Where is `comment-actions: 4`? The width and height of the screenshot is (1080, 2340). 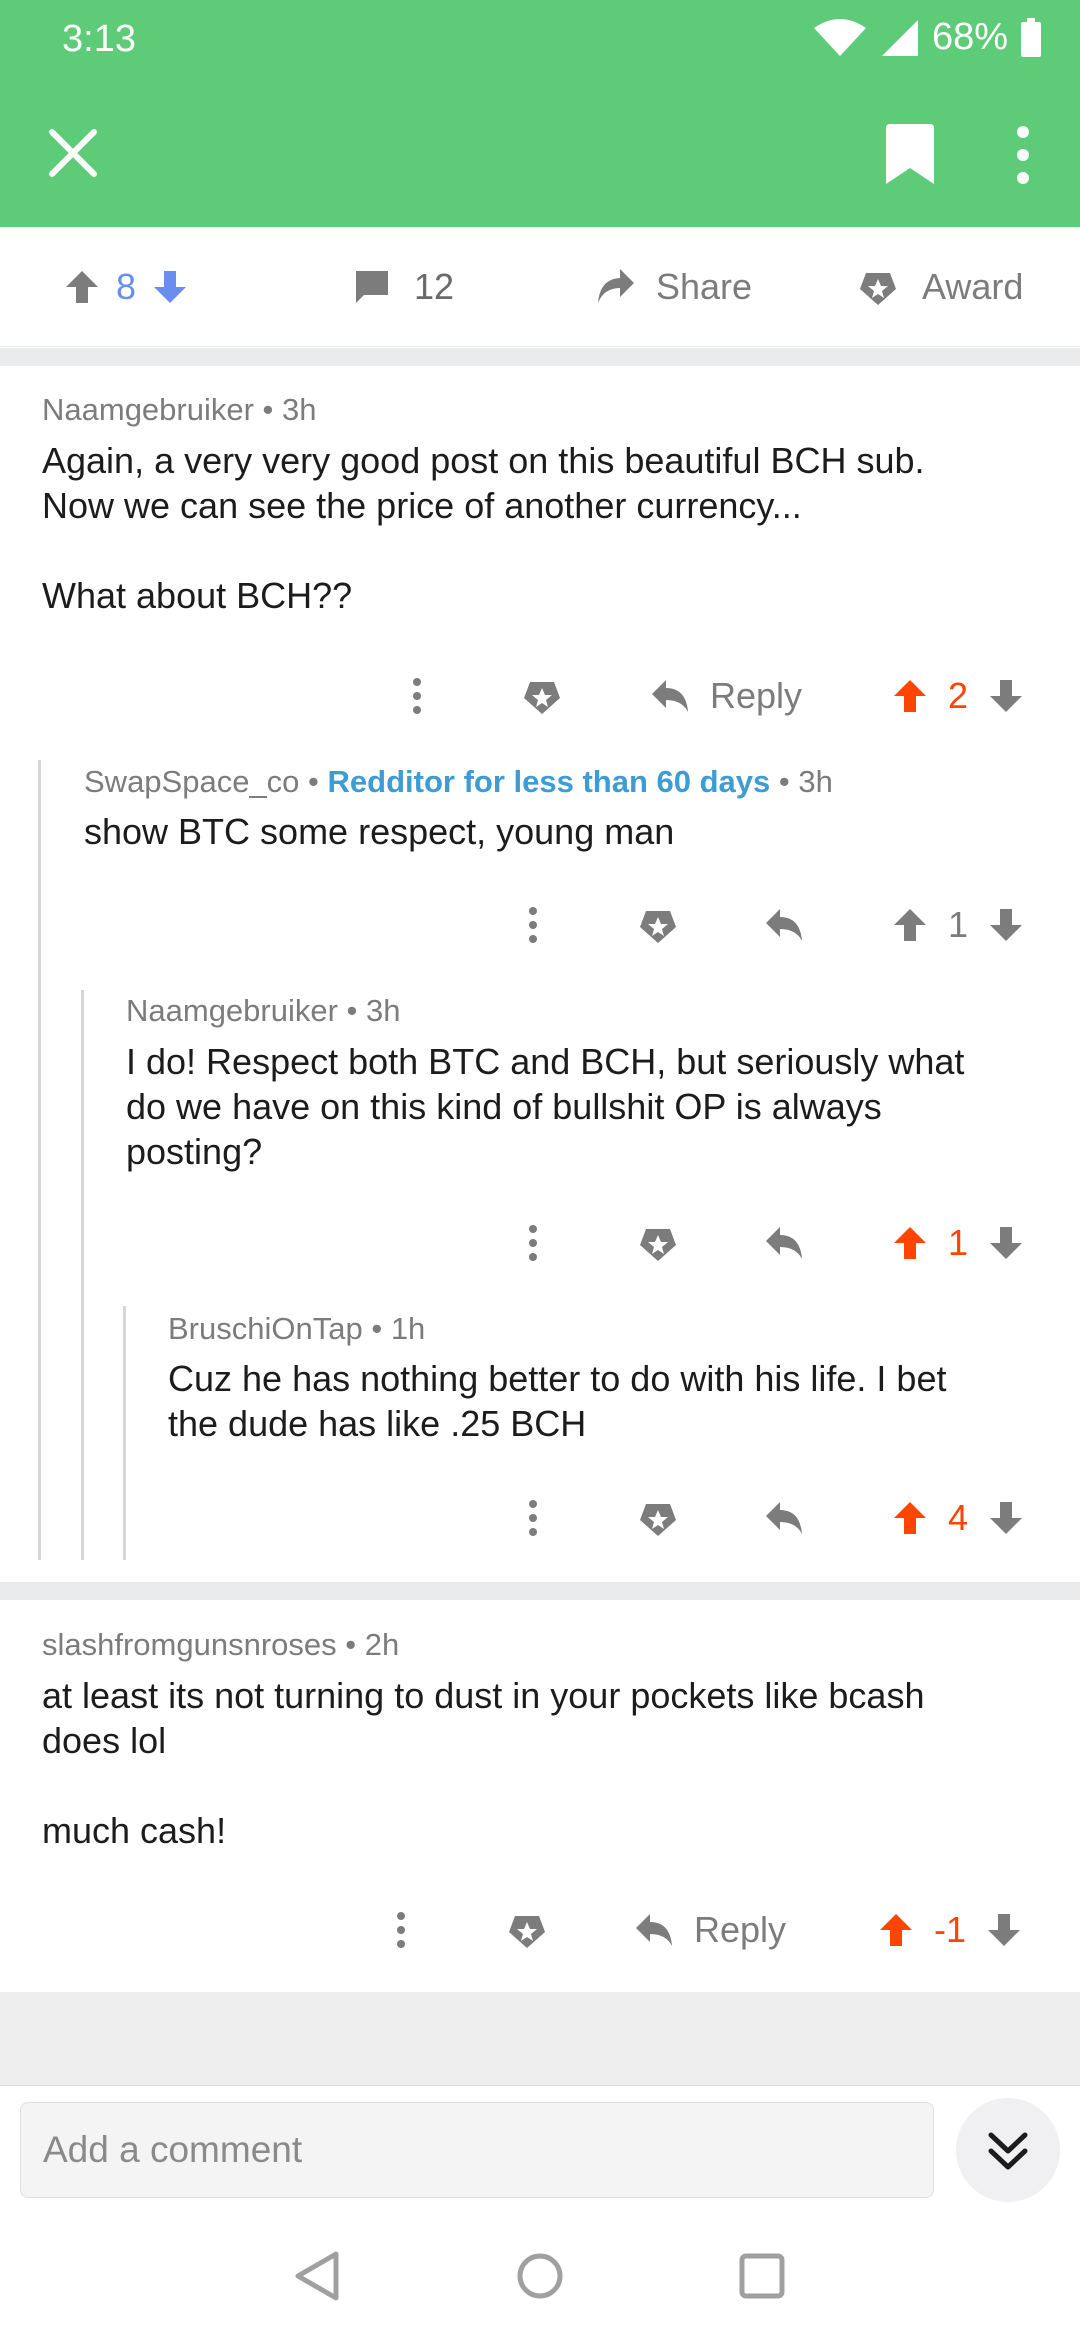
comment-actions: 4 is located at coordinates (540, 1518).